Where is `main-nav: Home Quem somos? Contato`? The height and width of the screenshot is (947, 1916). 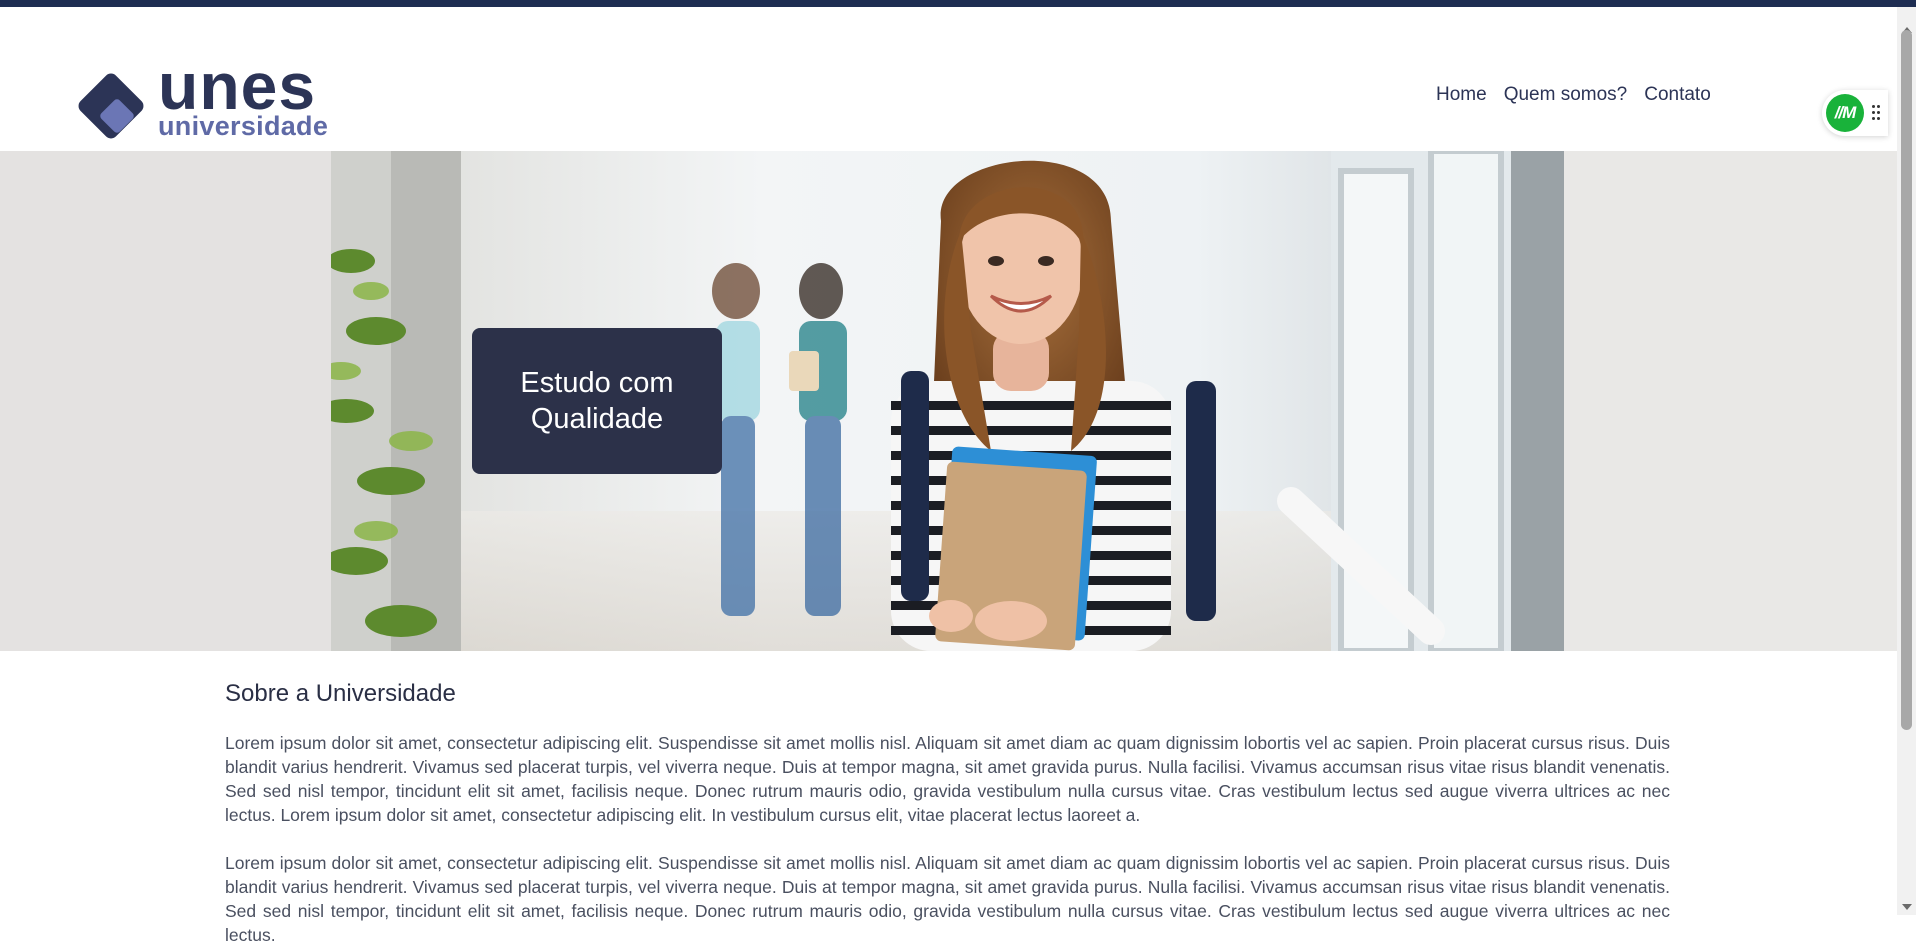 main-nav: Home Quem somos? Contato is located at coordinates (1573, 95).